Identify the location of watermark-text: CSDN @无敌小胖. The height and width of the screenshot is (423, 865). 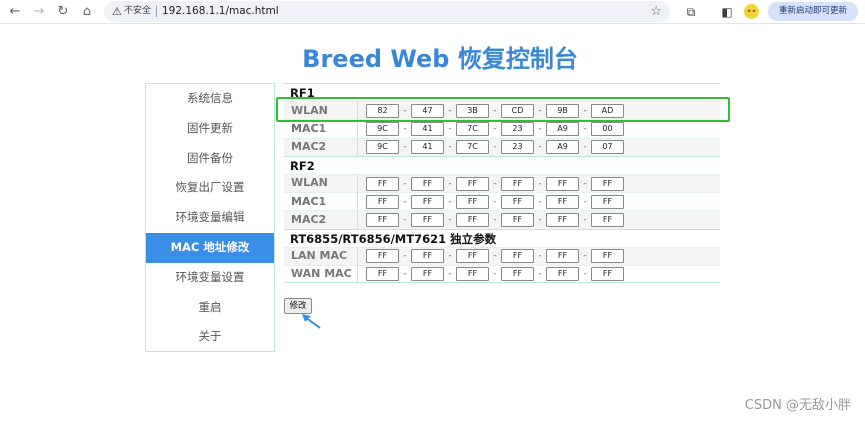
(797, 405).